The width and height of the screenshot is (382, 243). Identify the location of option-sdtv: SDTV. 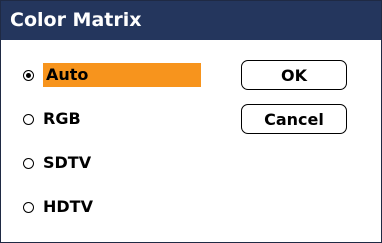
(57, 163).